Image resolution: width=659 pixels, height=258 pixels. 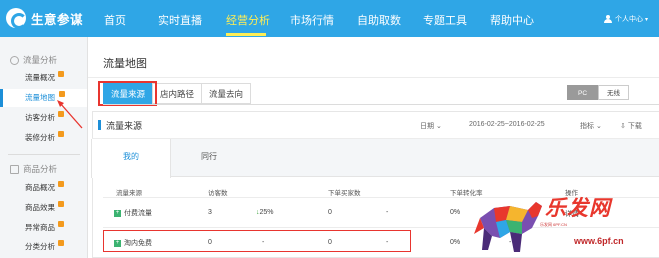 What do you see at coordinates (623, 126) in the screenshot?
I see `download-icon: ⇩` at bounding box center [623, 126].